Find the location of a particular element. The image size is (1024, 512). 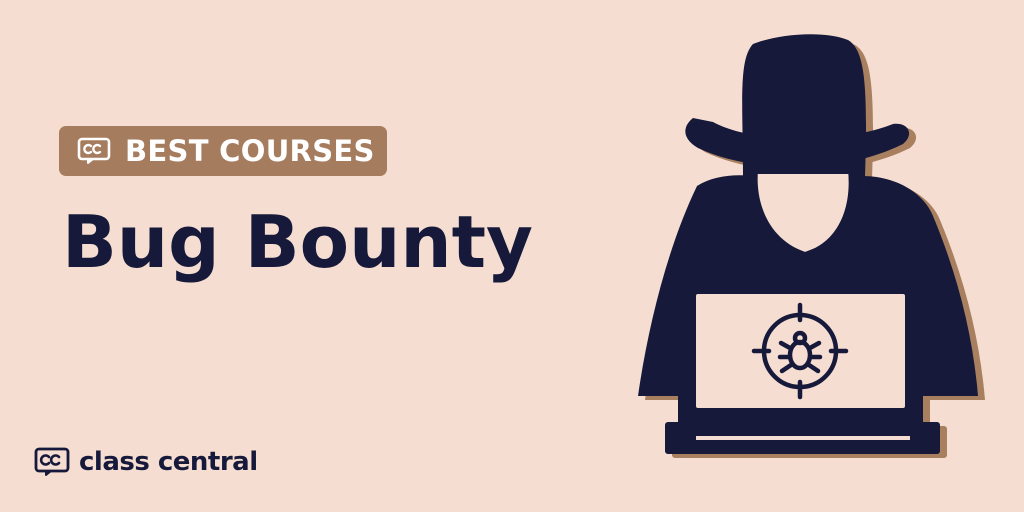

brand-name: class central is located at coordinates (168, 462).